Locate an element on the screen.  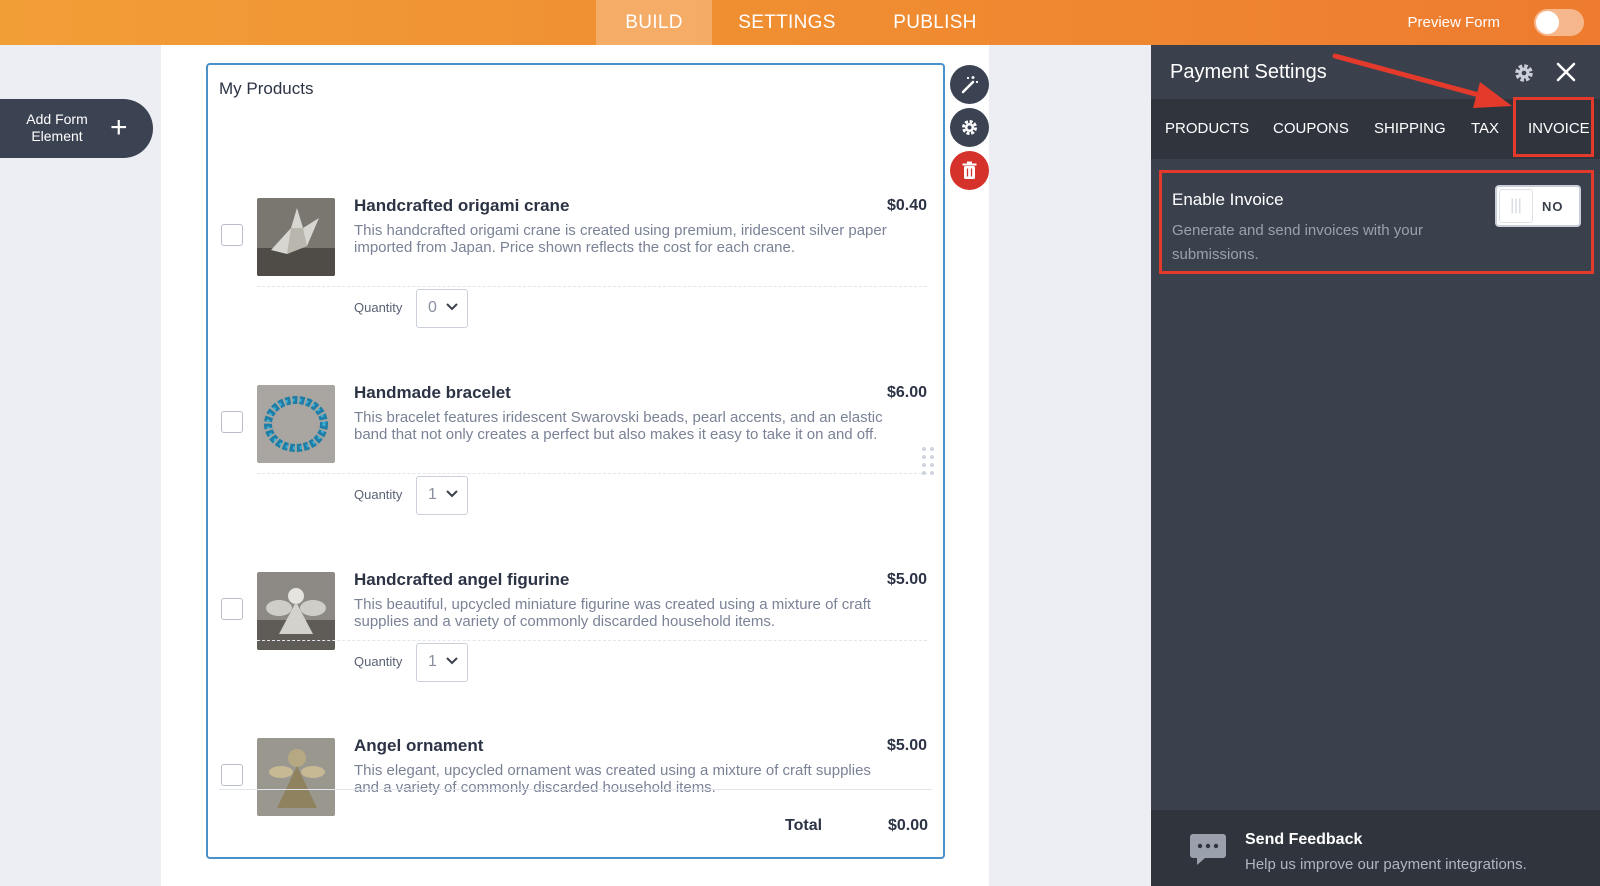
preview-form-toggle is located at coordinates (1559, 22).